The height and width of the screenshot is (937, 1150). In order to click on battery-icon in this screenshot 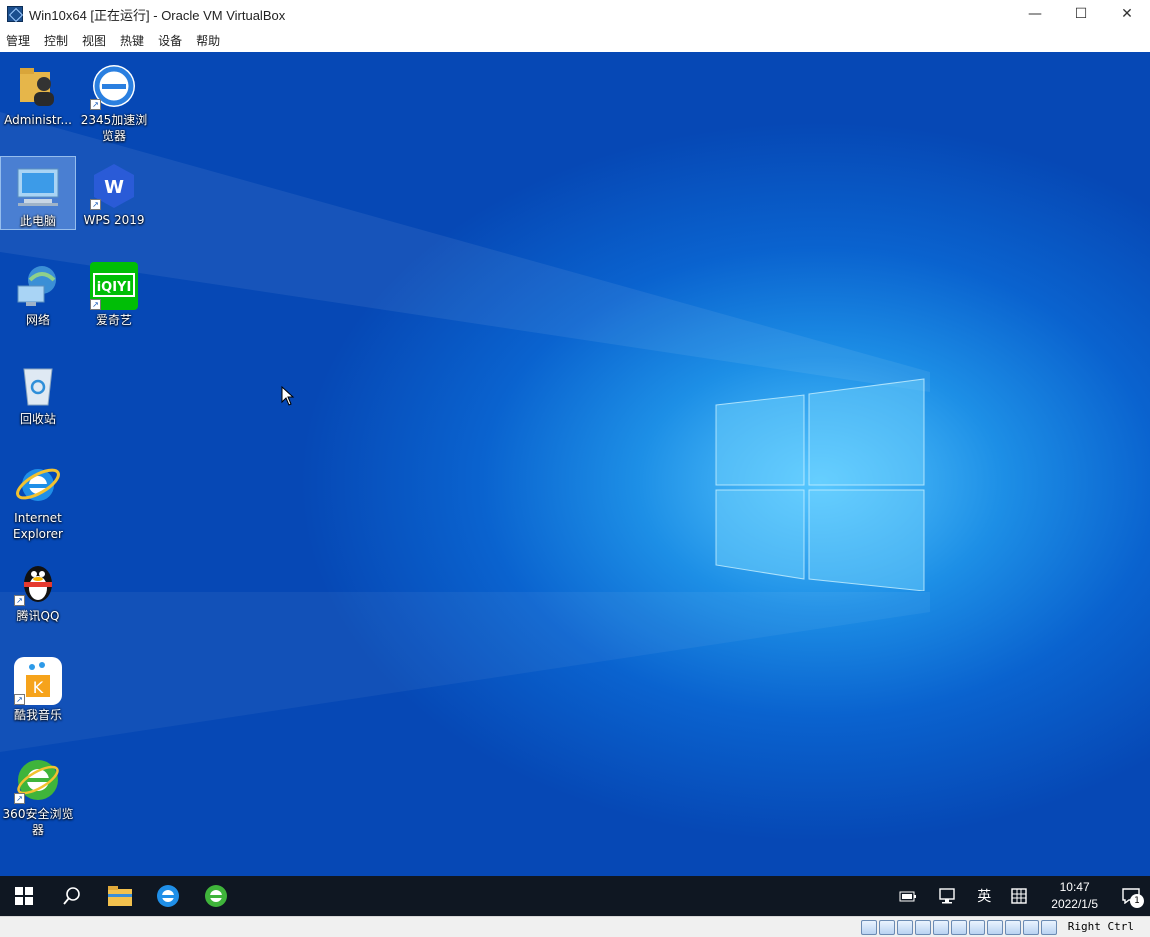, I will do `click(908, 896)`.